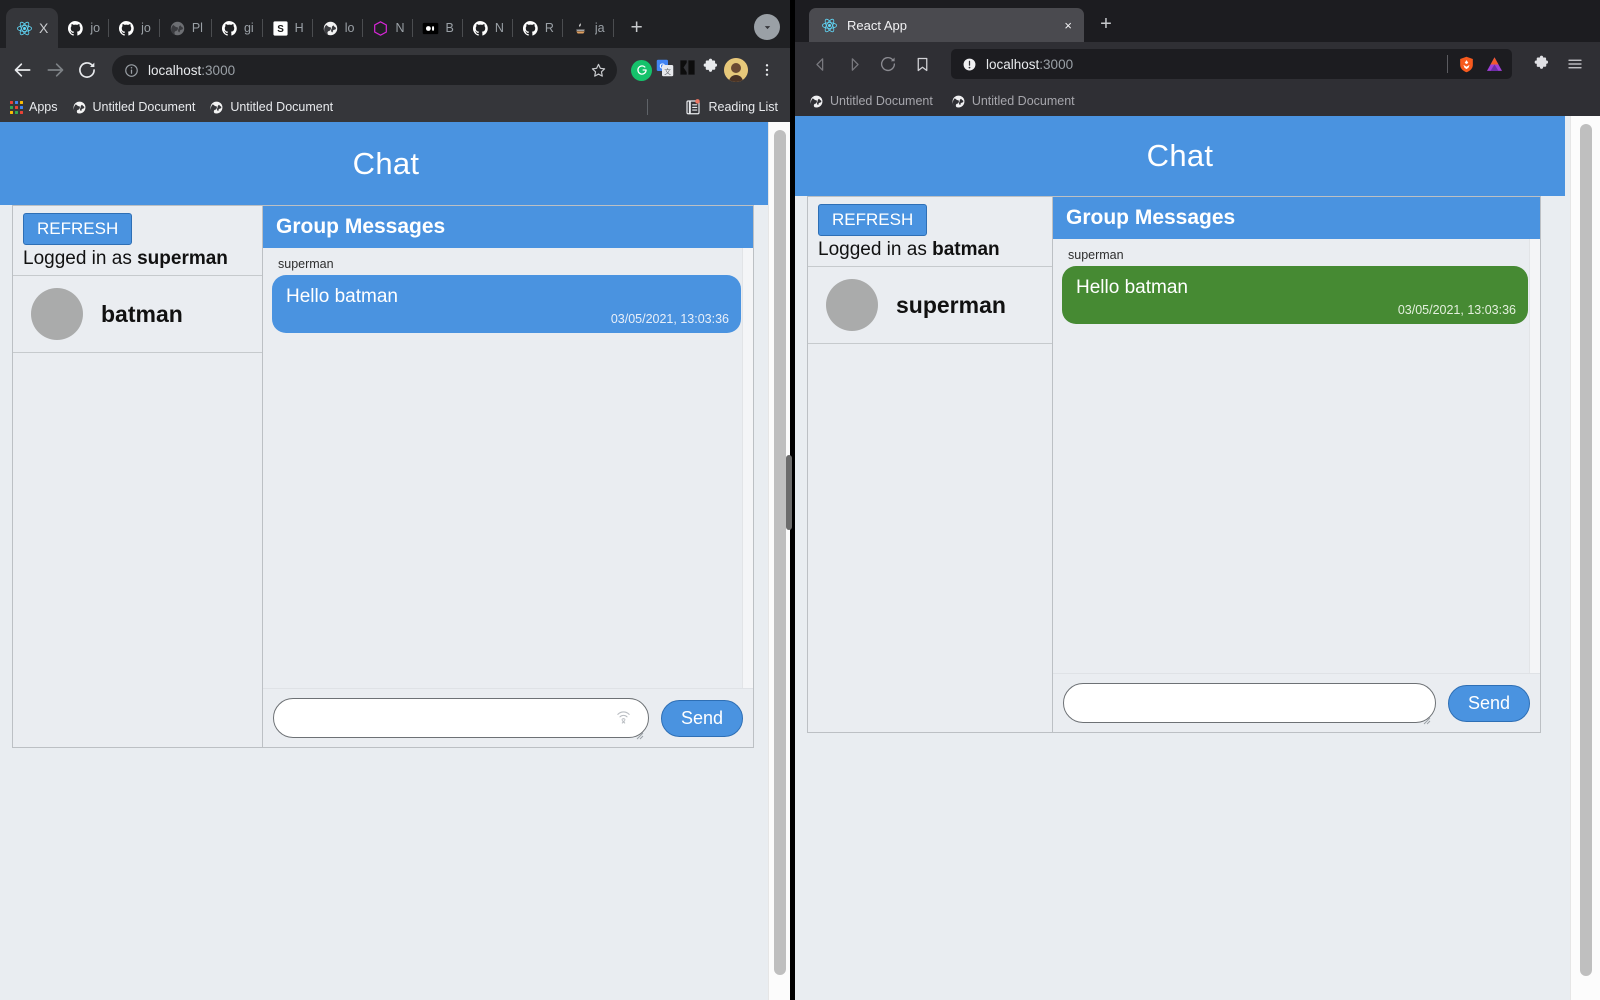  I want to click on logged-in-username: batman, so click(966, 249).